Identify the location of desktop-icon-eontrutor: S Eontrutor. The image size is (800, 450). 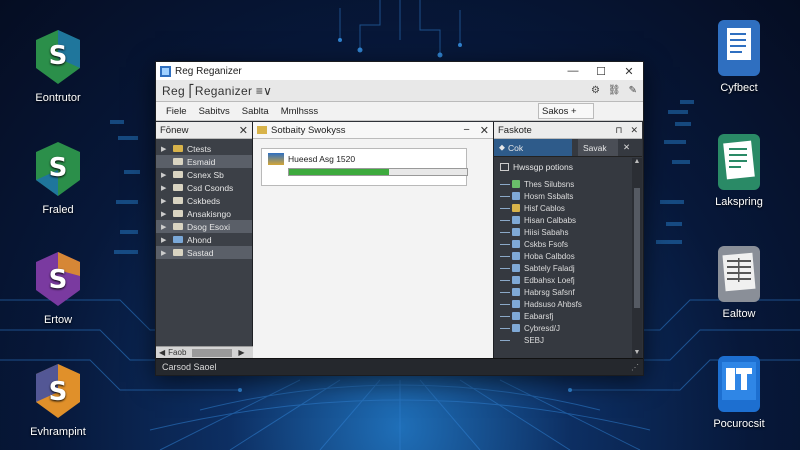
(58, 66).